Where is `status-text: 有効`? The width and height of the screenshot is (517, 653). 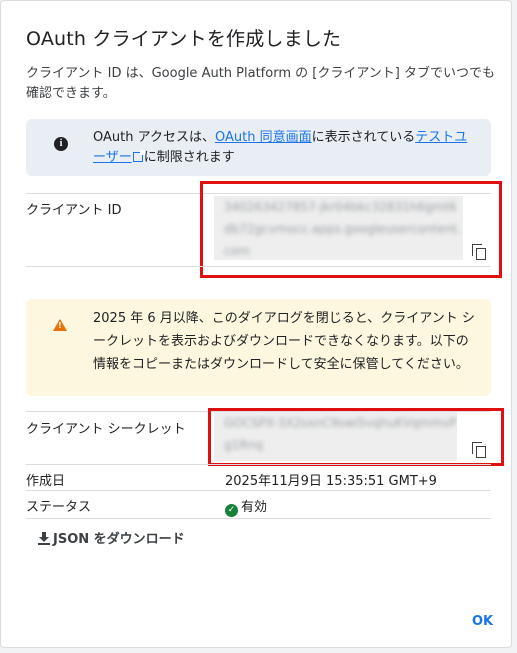
status-text: 有効 is located at coordinates (254, 507).